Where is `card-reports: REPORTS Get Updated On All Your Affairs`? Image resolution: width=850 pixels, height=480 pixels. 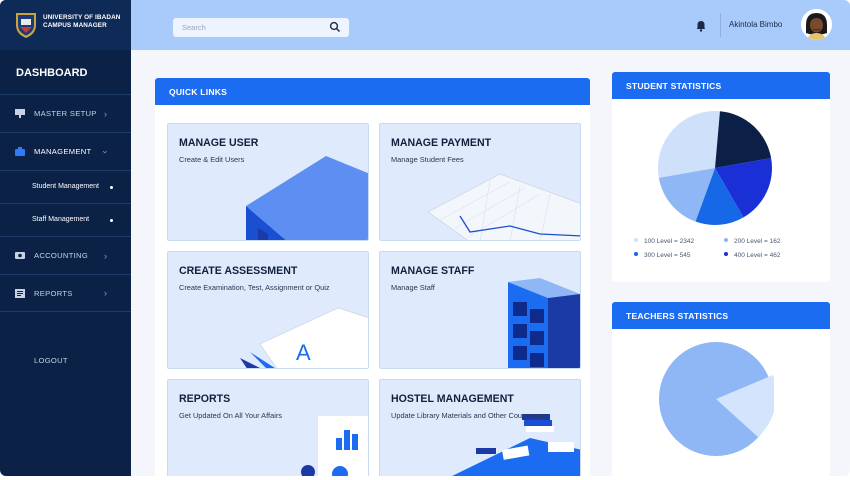
card-reports: REPORTS Get Updated On All Your Affairs is located at coordinates (268, 427).